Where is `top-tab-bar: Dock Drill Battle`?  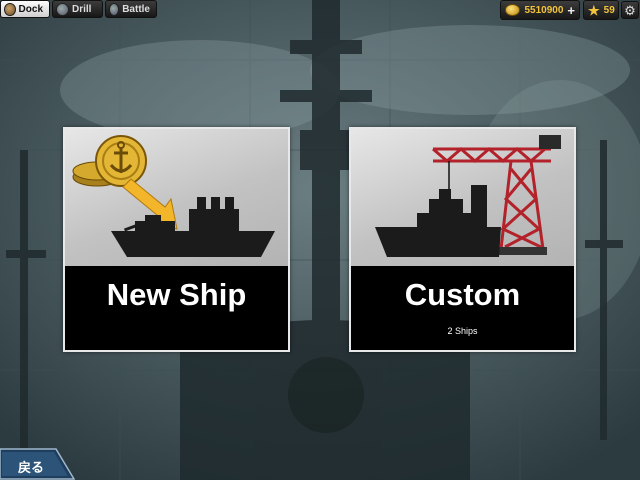 top-tab-bar: Dock Drill Battle is located at coordinates (78, 10).